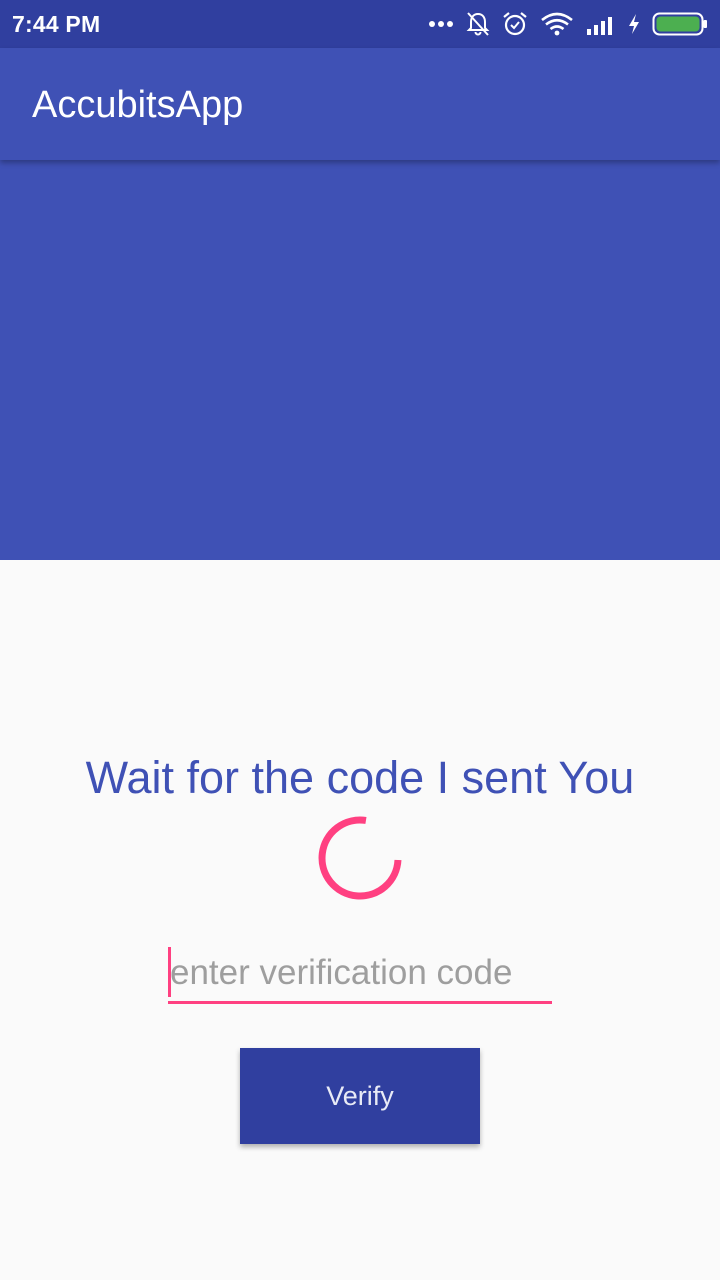  Describe the element at coordinates (360, 777) in the screenshot. I see `wait-message: Wait for the code I sent You` at that location.